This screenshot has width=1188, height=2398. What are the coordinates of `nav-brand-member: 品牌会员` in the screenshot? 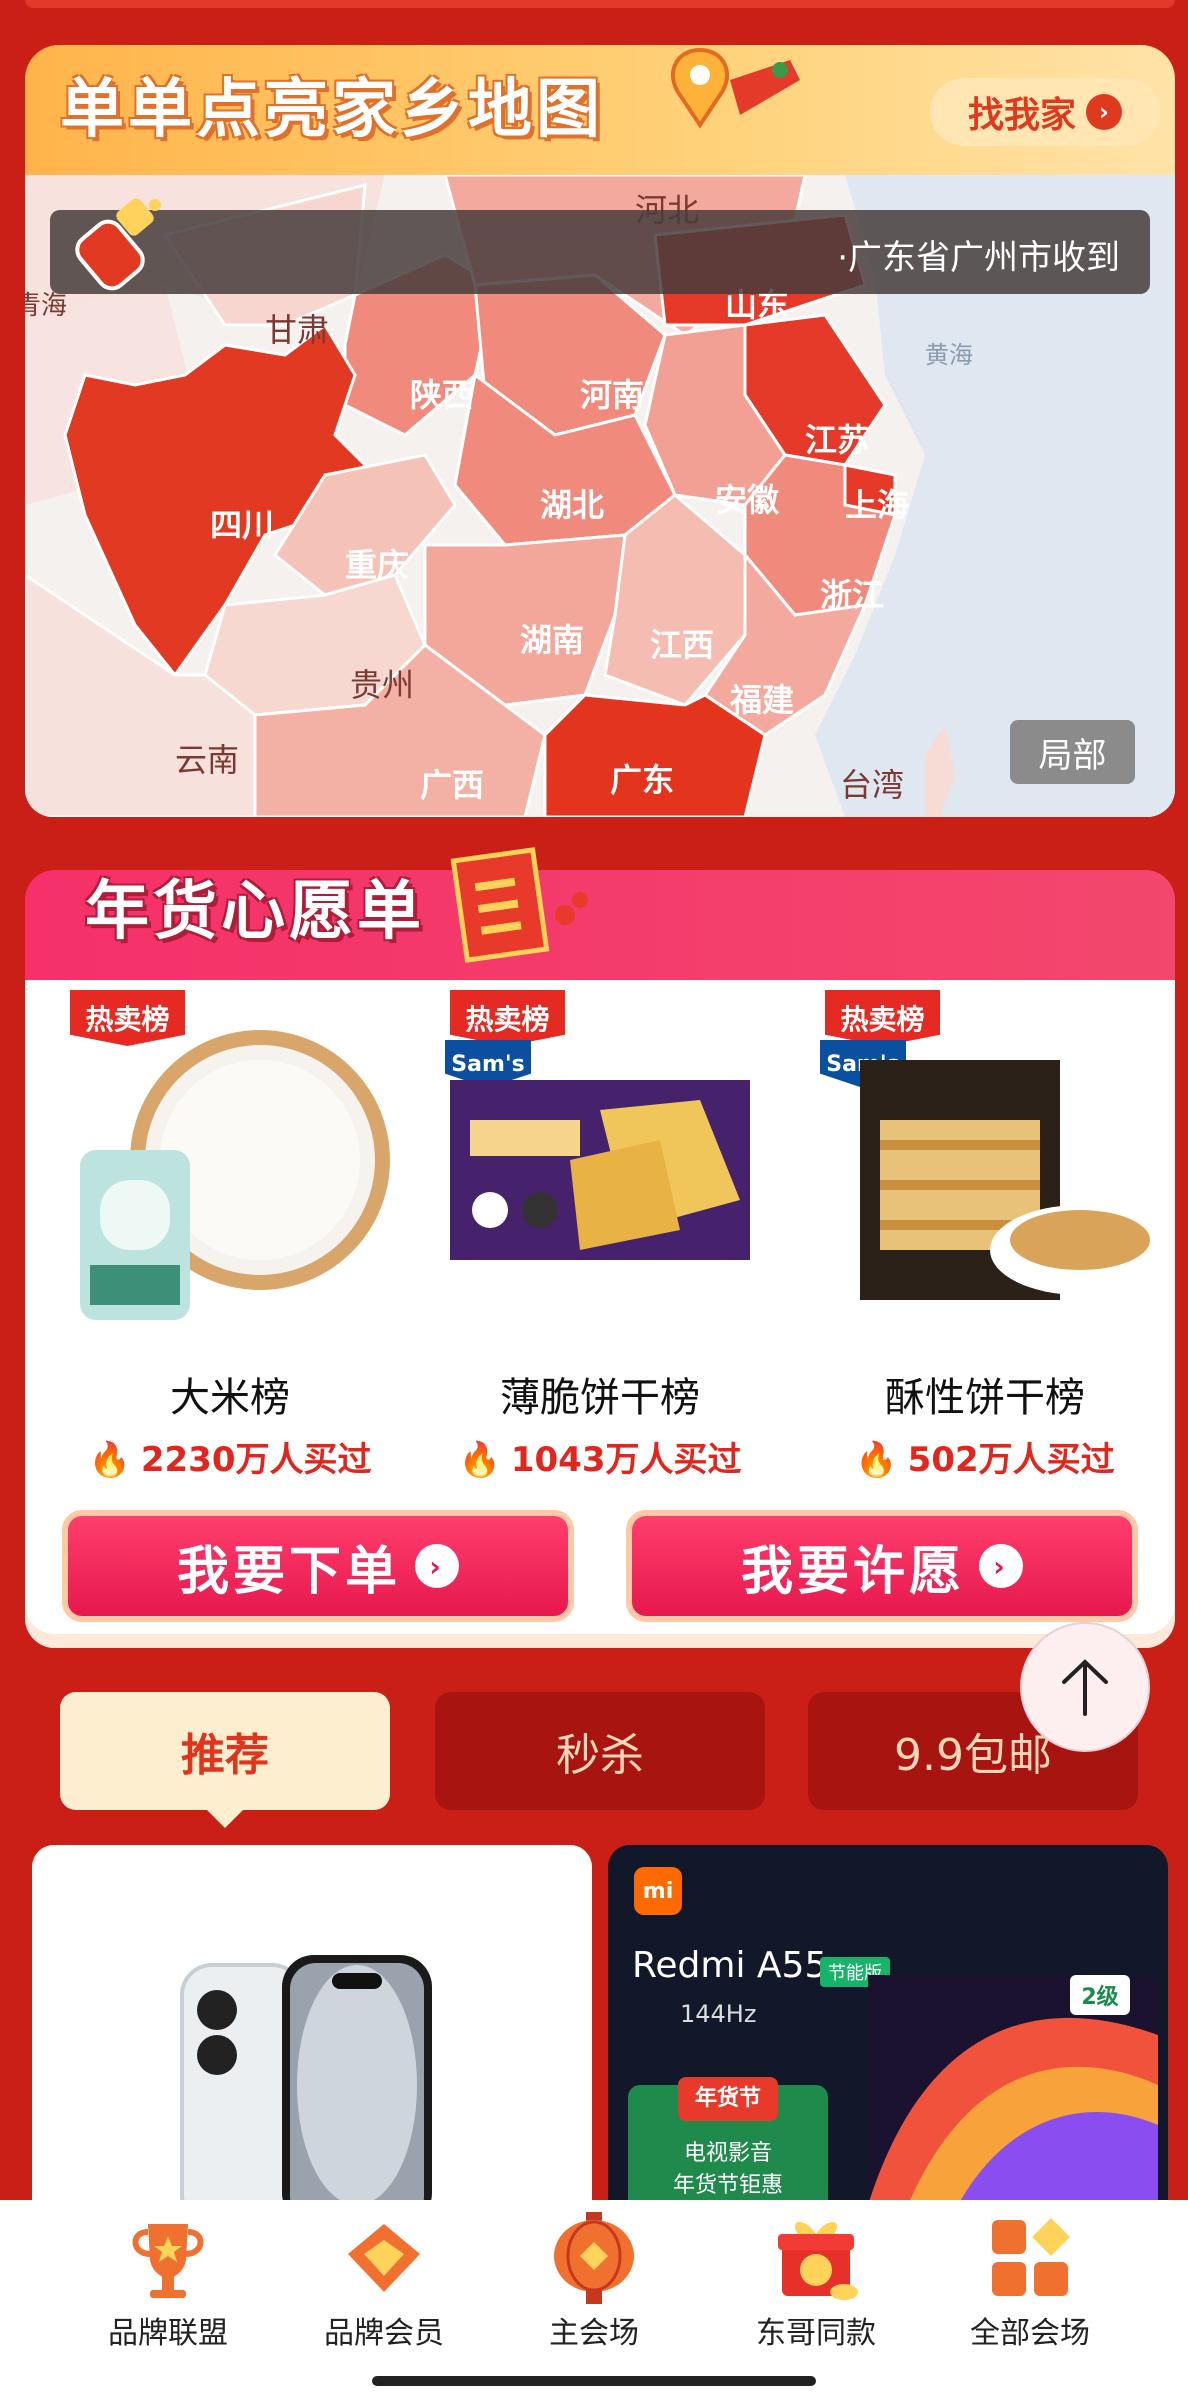 It's located at (384, 2285).